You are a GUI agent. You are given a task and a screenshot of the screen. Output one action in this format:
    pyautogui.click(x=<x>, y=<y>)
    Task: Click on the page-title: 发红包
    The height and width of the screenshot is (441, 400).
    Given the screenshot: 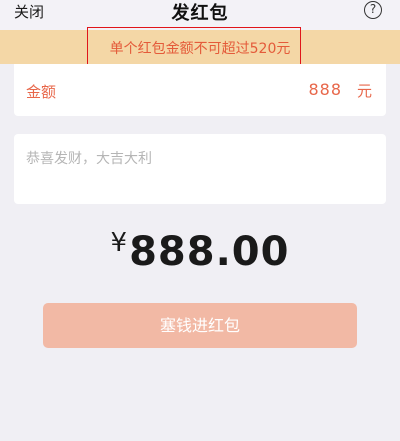 What is the action you would take?
    pyautogui.click(x=200, y=13)
    